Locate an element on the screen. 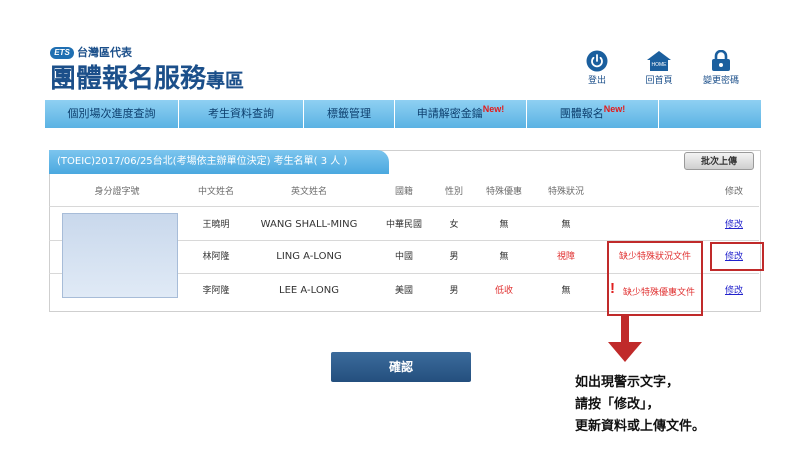 The image size is (800, 476). instruction-text: 如出現警示文字， 請按「修改」， 更新資料或上傳文件。 is located at coordinates (640, 405).